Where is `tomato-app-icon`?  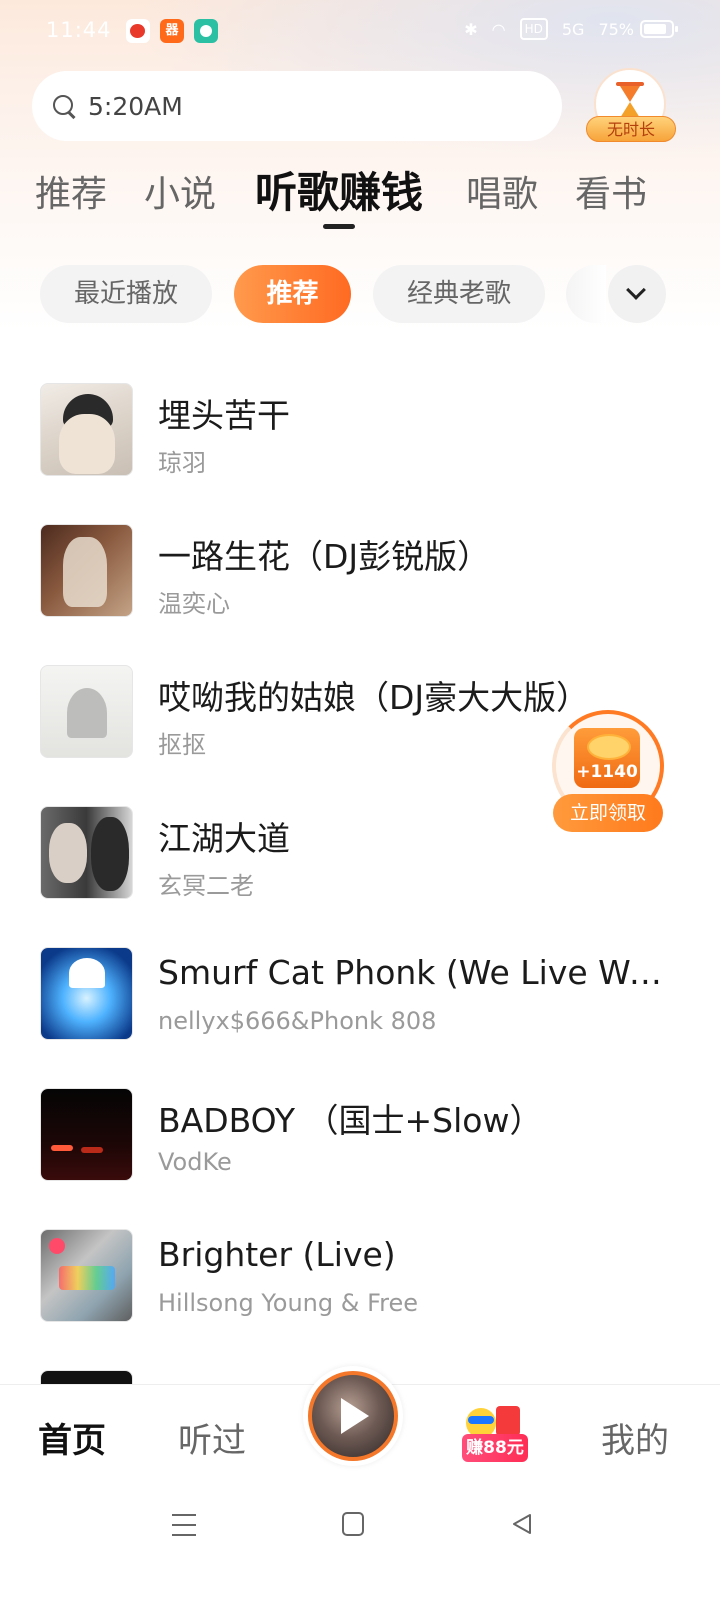 tomato-app-icon is located at coordinates (138, 31).